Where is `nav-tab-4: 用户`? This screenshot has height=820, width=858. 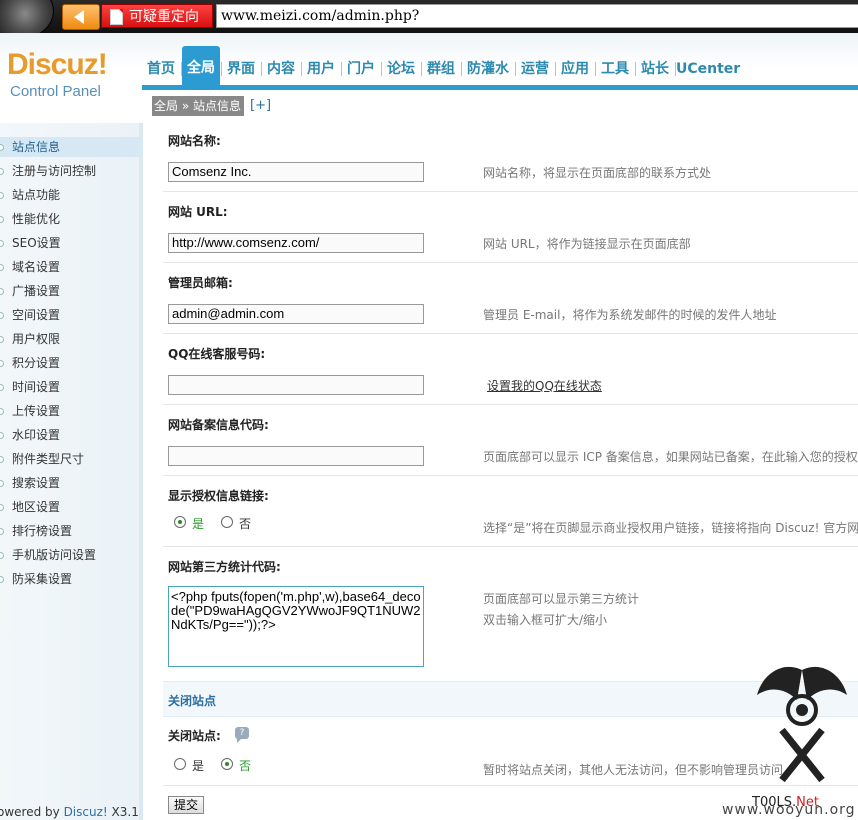 nav-tab-4: 用户 is located at coordinates (321, 69).